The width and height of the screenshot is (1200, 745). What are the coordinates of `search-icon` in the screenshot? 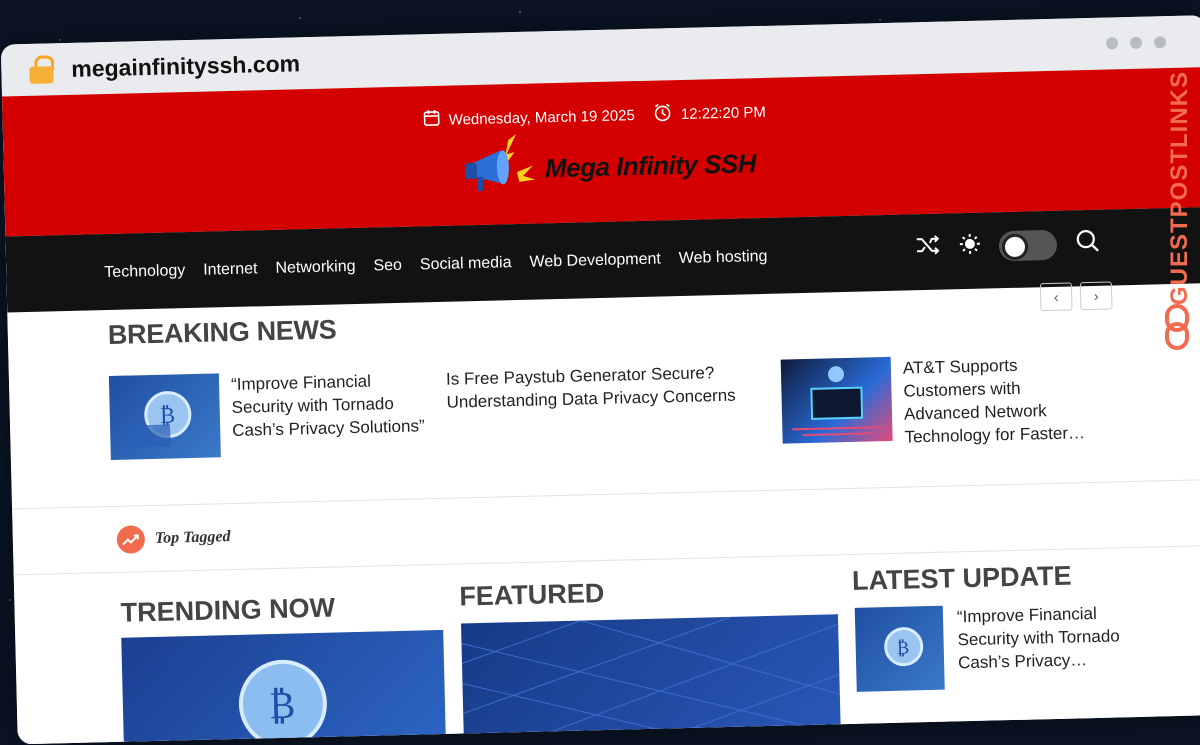 It's located at (1088, 244).